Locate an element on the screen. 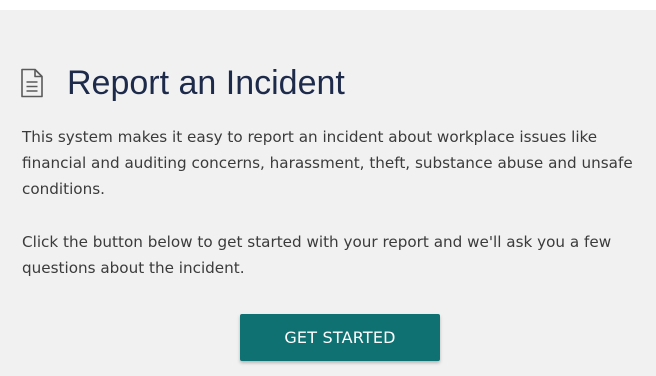  get-started-button: GET STARTED is located at coordinates (340, 337).